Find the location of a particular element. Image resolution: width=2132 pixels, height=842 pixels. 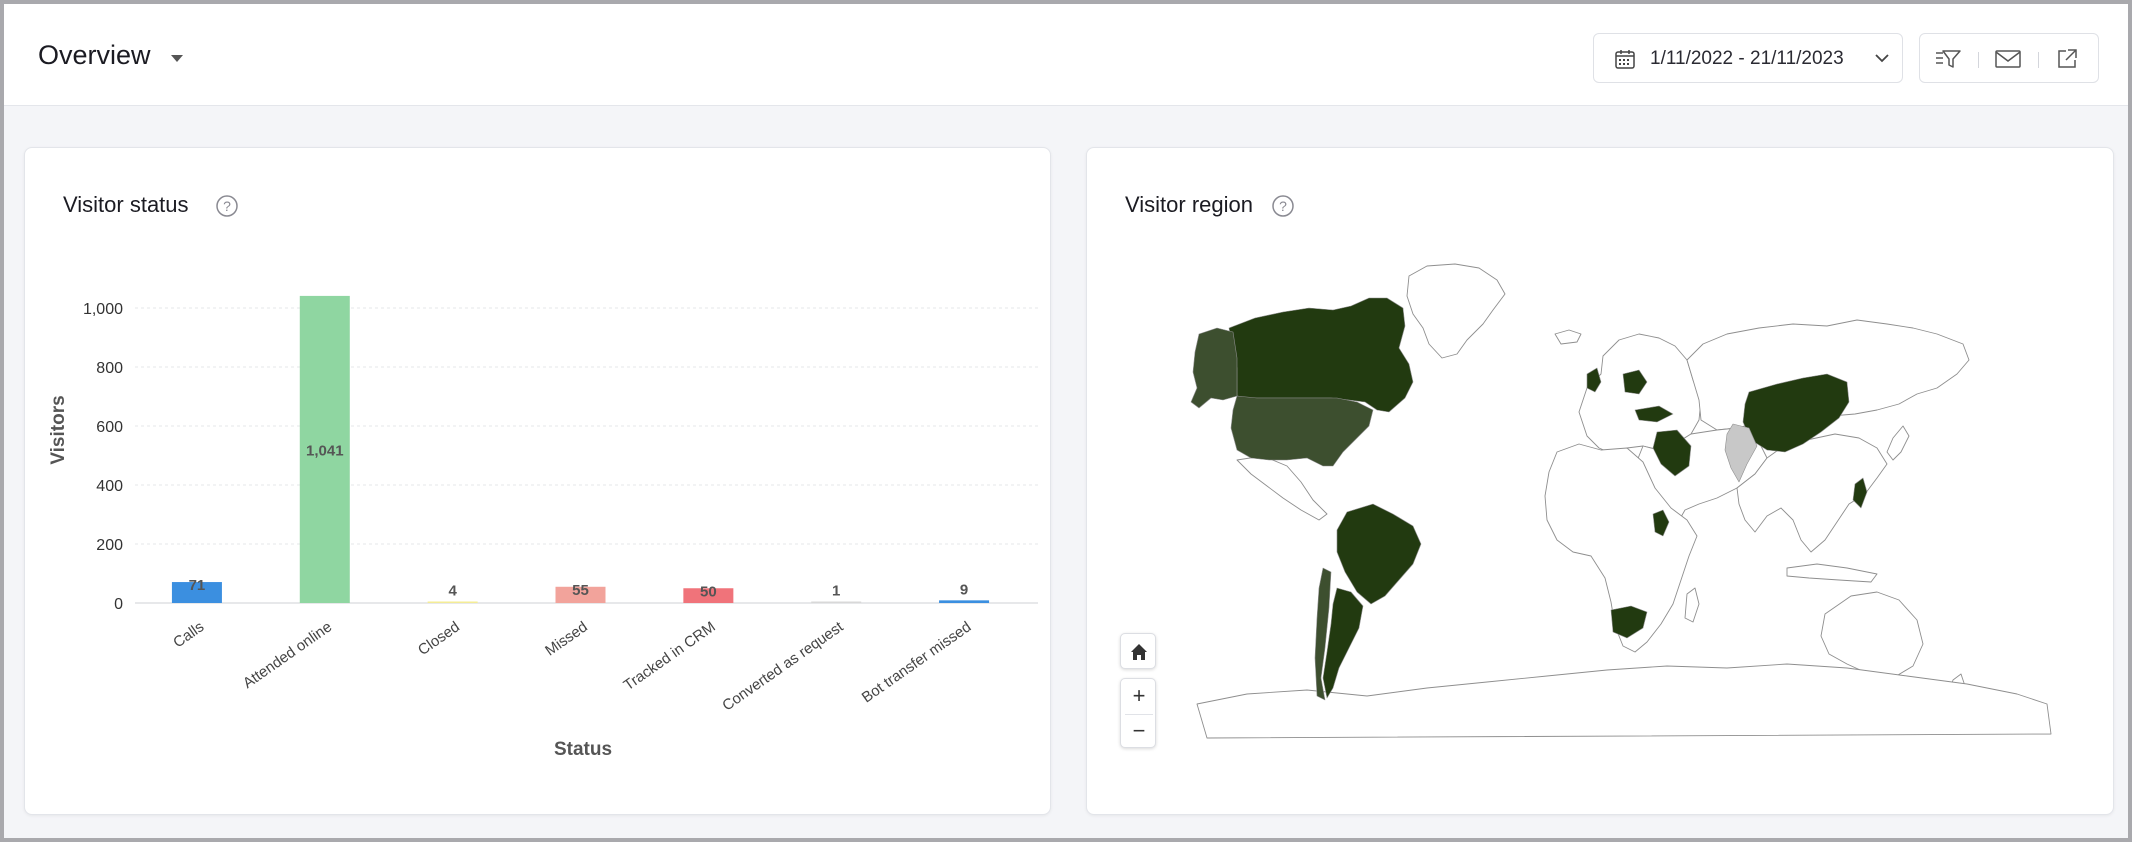

date-range-picker: 1/11/2022 - 21/11/2023 is located at coordinates (1748, 58).